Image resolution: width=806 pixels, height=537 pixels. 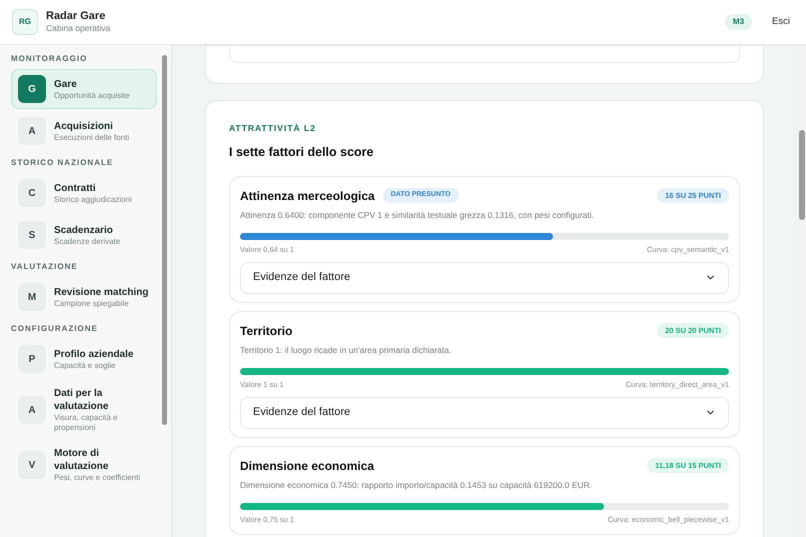 What do you see at coordinates (273, 128) in the screenshot?
I see `section-eyebrow: ATTRATTIVITÀ L2` at bounding box center [273, 128].